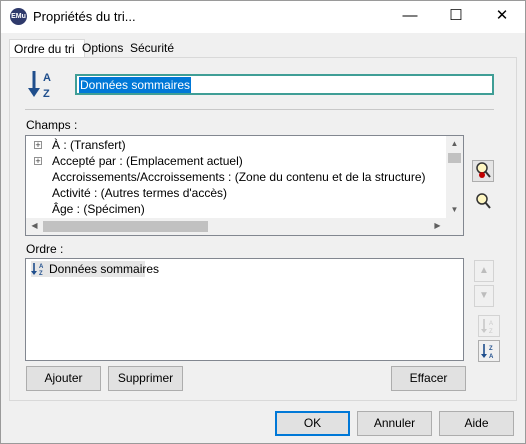 This screenshot has width=526, height=444. What do you see at coordinates (263, 17) in the screenshot?
I see `title-bar: EMu Propriétés du tri... — ☐ ✕` at bounding box center [263, 17].